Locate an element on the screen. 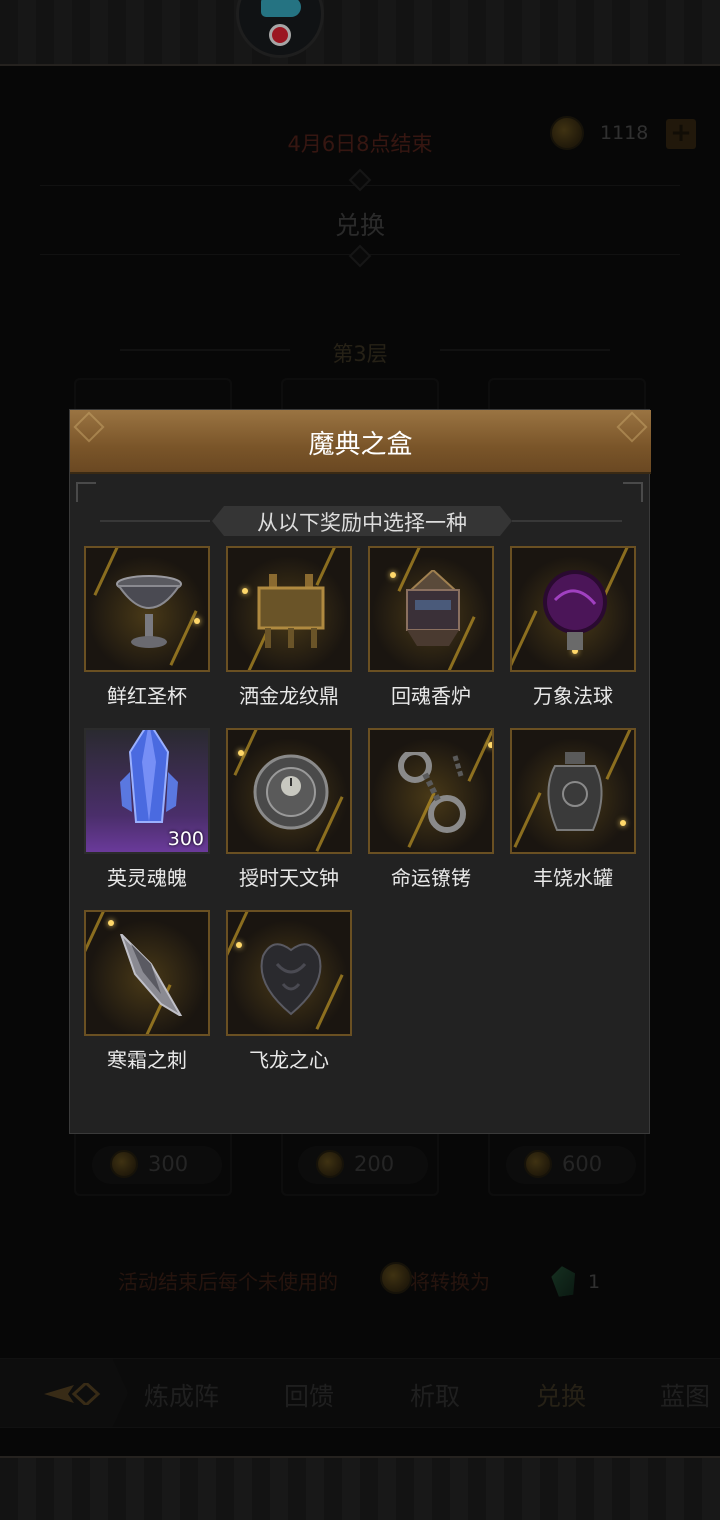 Image resolution: width=720 pixels, height=1520 pixels. cauldron-icon is located at coordinates (291, 611).